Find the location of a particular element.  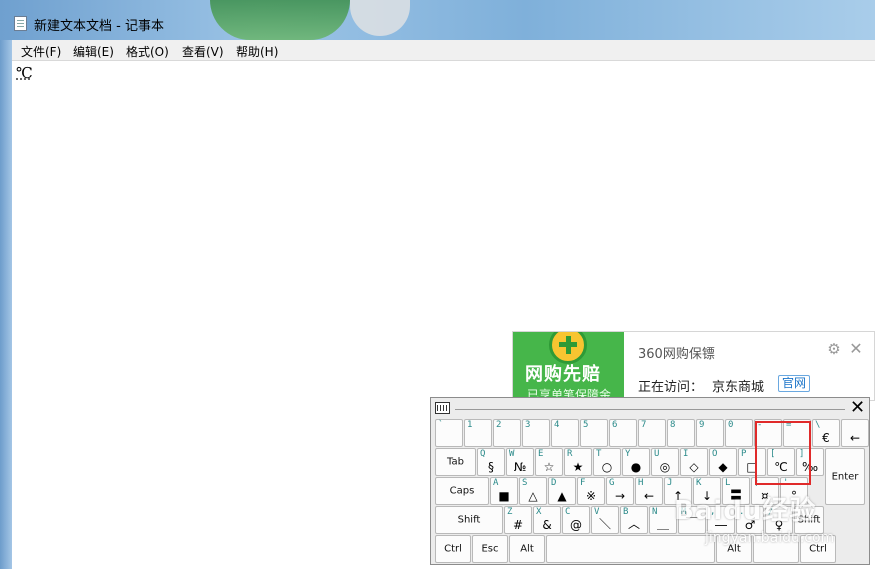

editor-content: ℃ is located at coordinates (24, 73).